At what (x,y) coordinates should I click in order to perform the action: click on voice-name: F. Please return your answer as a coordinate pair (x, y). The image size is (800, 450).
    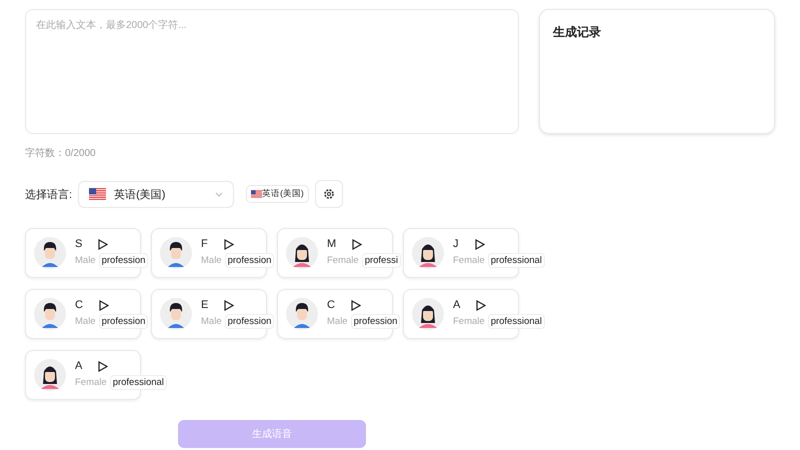
    Looking at the image, I should click on (204, 244).